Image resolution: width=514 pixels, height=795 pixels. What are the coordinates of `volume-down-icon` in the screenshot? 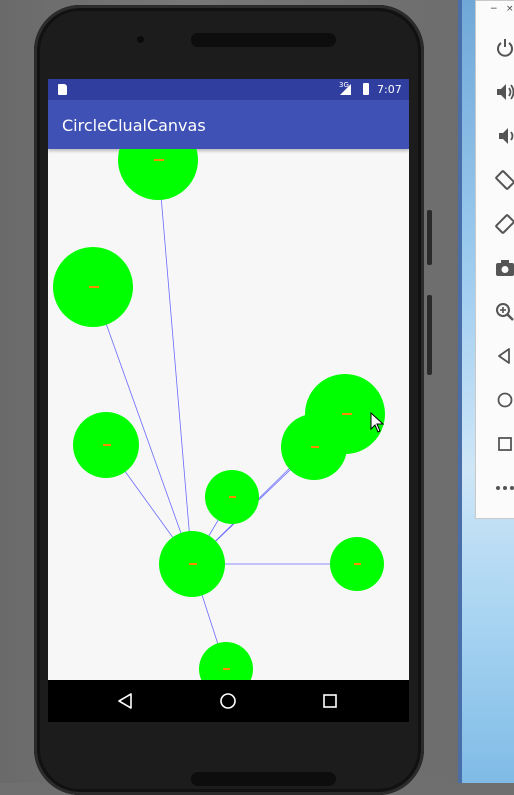 It's located at (504, 136).